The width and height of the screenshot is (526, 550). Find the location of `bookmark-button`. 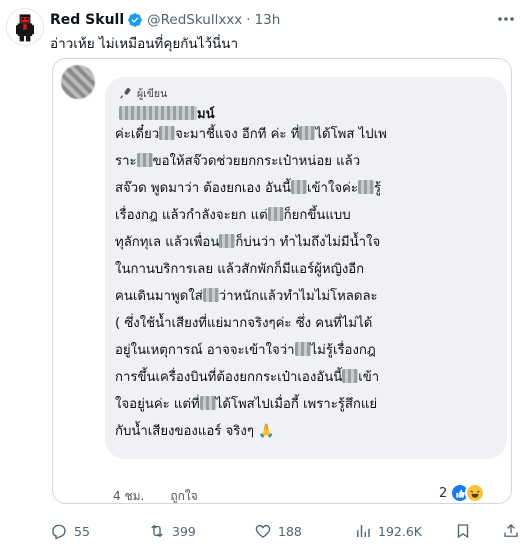

bookmark-button is located at coordinates (463, 531).